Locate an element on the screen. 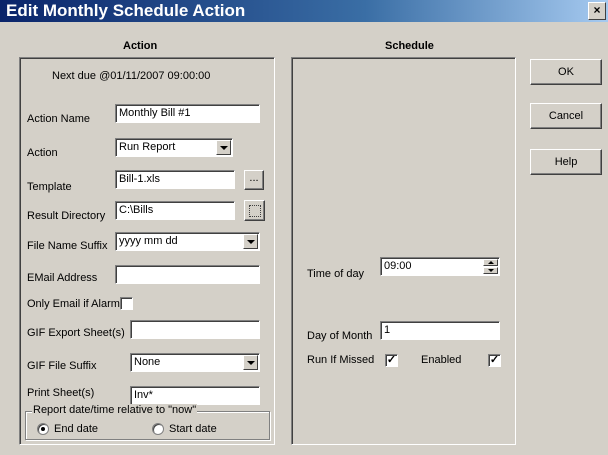 Image resolution: width=608 pixels, height=455 pixels. action-header: Action is located at coordinates (140, 46).